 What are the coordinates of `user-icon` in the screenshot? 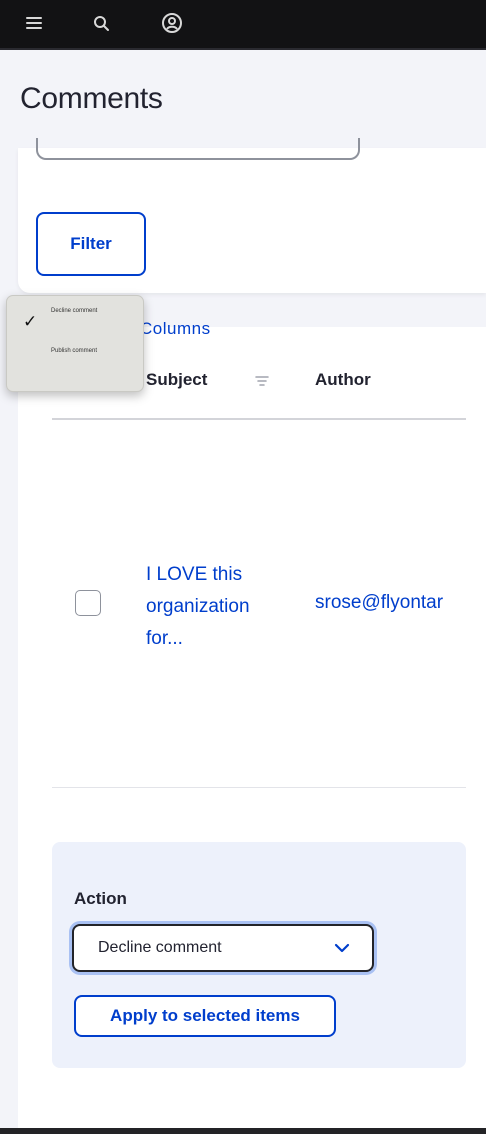 It's located at (172, 23).